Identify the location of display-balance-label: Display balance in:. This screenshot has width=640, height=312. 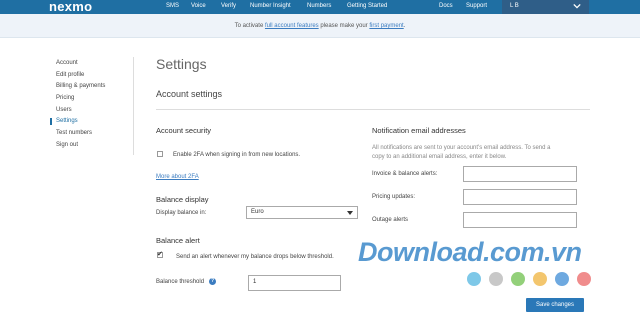
(181, 213).